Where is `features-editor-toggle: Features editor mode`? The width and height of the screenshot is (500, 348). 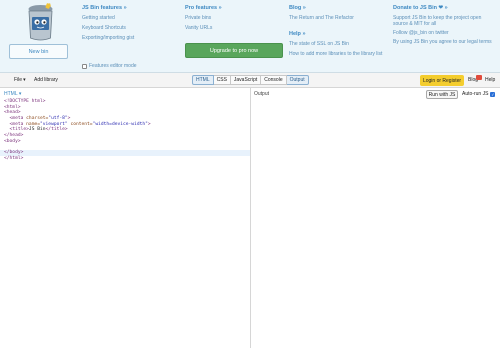 features-editor-toggle: Features editor mode is located at coordinates (109, 66).